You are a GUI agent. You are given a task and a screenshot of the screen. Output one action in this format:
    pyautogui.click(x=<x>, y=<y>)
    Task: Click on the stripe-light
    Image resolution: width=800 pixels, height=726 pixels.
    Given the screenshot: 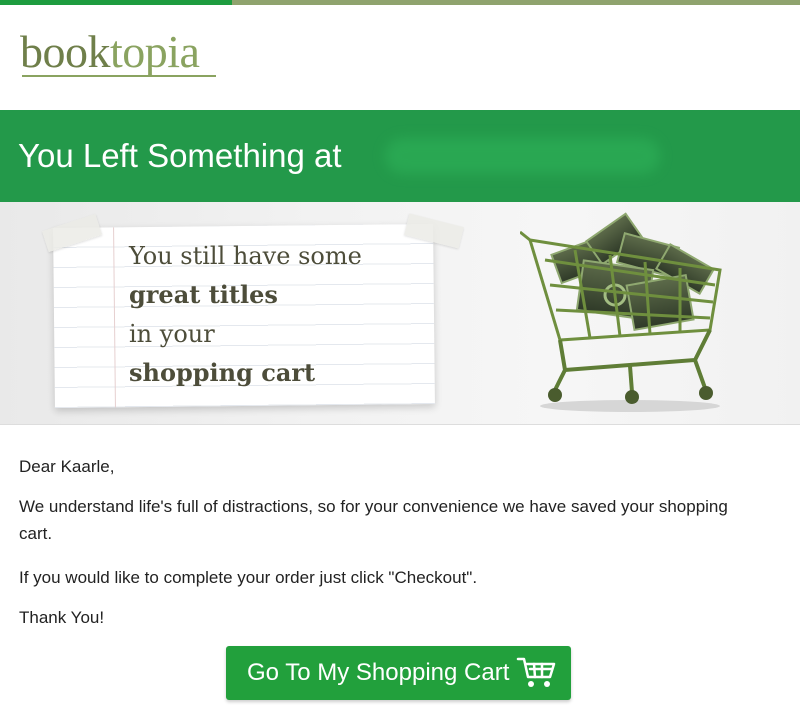 What is the action you would take?
    pyautogui.click(x=516, y=2)
    